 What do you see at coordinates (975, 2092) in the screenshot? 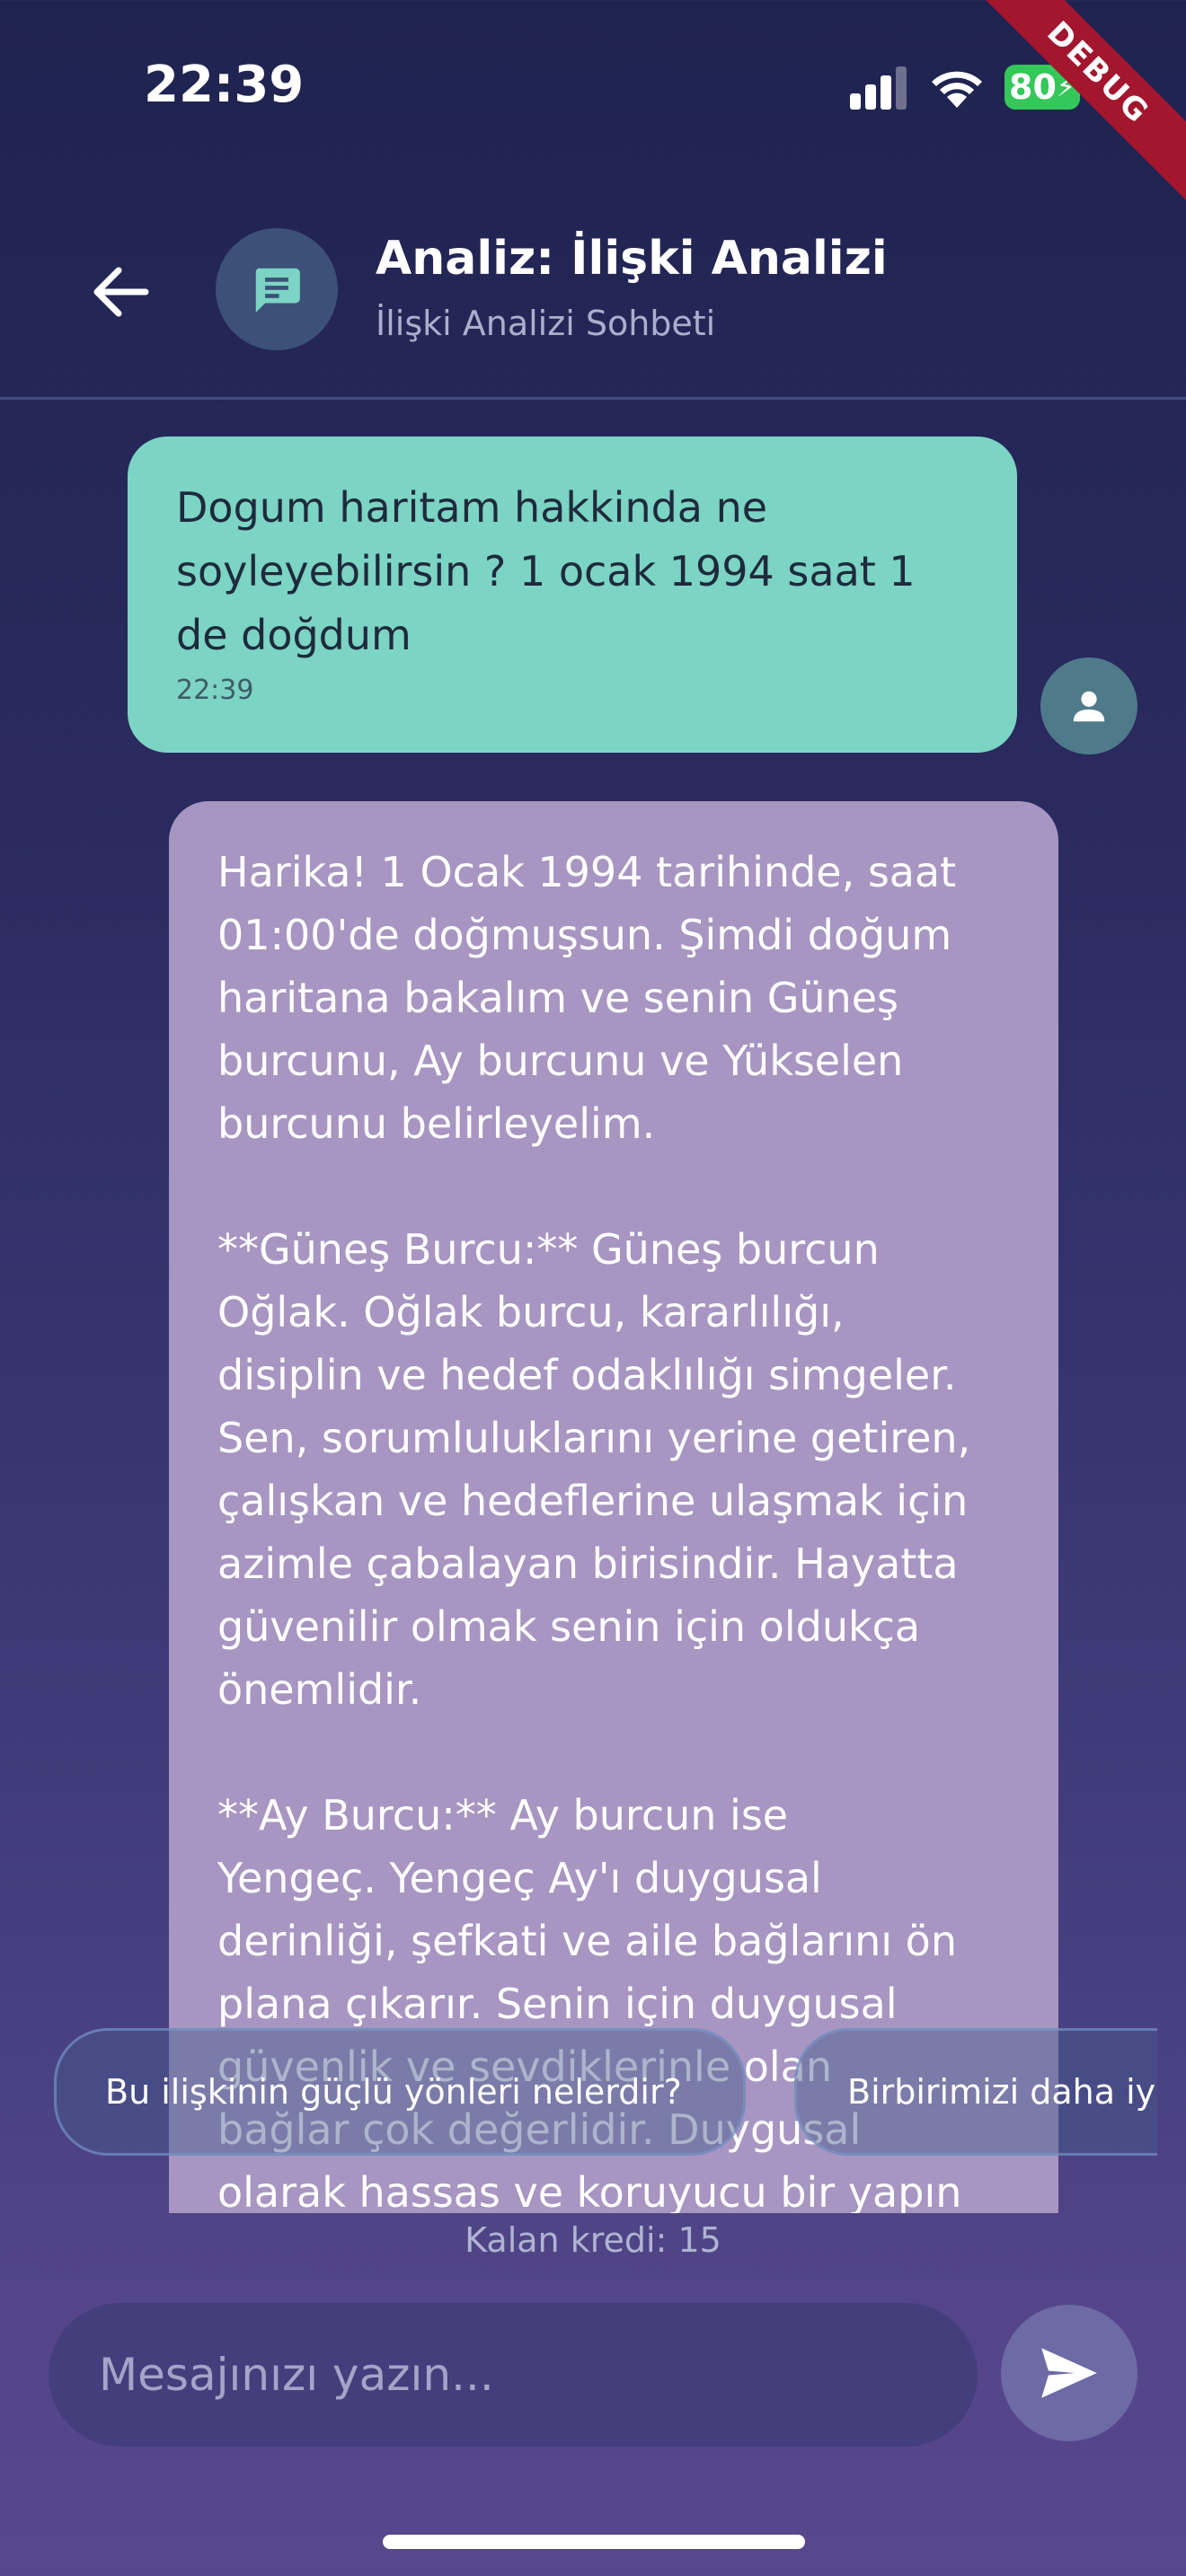
I see `suggestion-chip: Birbirimizi daha iy` at bounding box center [975, 2092].